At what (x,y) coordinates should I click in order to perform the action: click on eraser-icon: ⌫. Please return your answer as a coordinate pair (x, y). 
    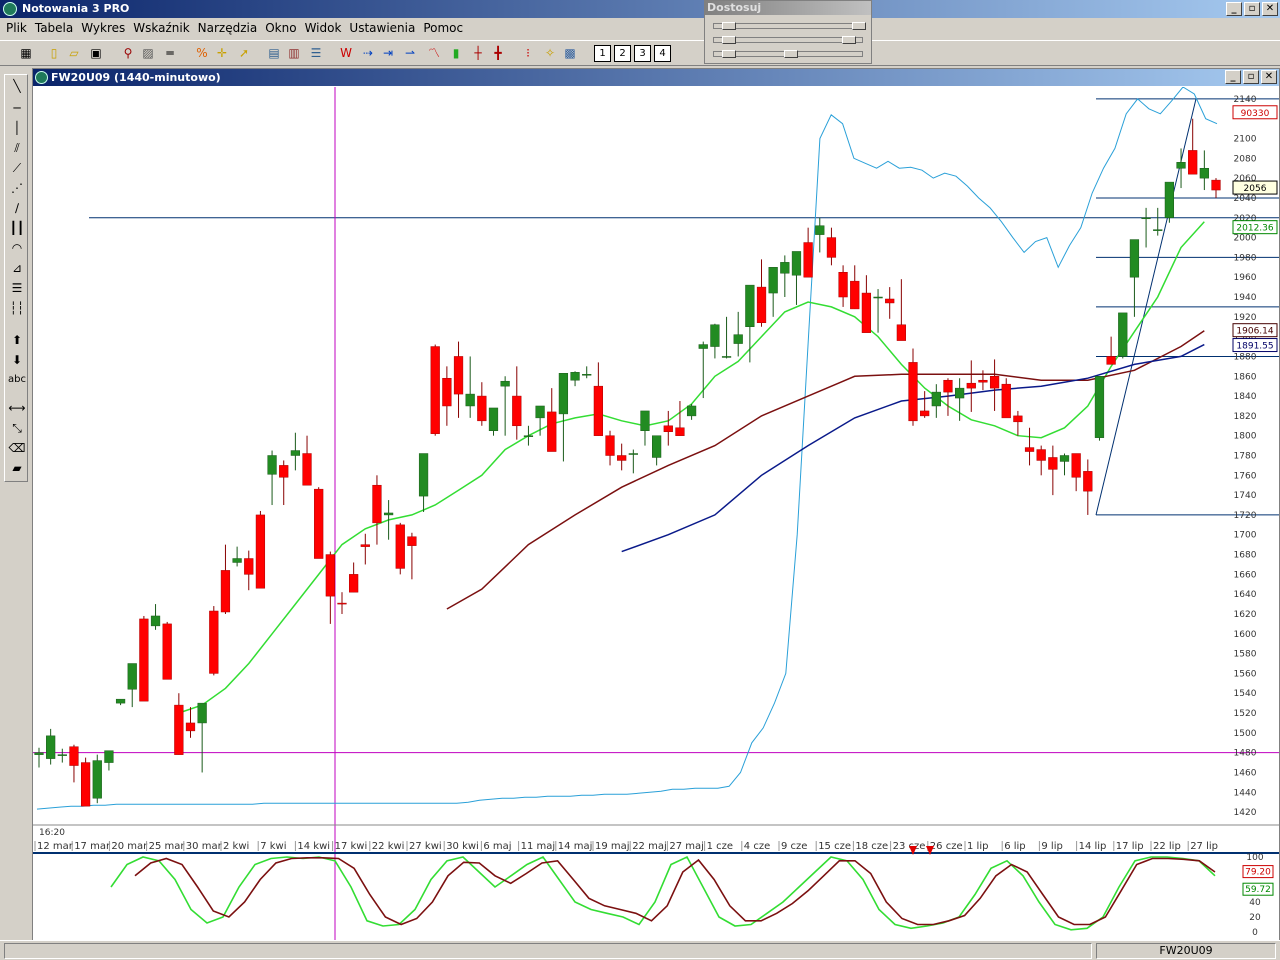
    Looking at the image, I should click on (17, 448).